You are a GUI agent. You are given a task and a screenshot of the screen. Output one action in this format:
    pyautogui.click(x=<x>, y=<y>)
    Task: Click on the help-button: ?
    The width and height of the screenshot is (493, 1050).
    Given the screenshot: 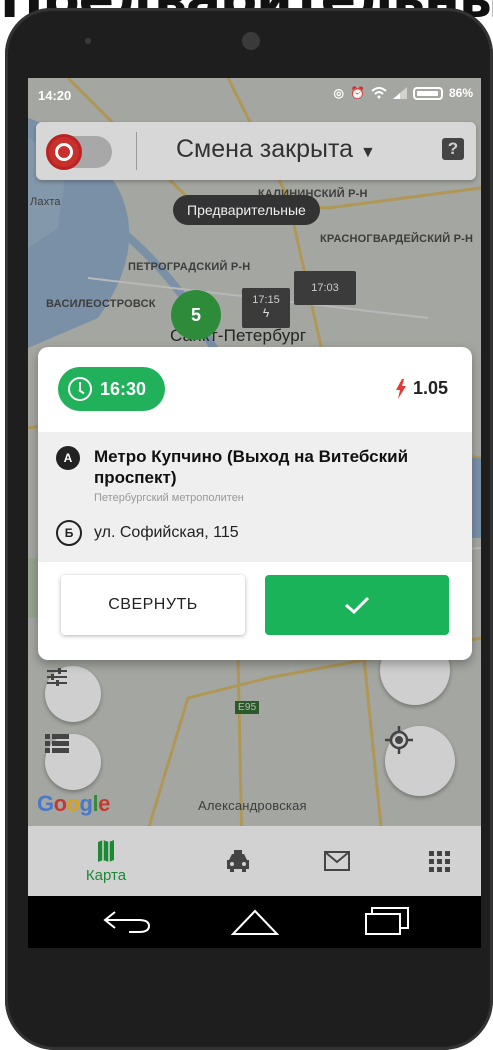 What is the action you would take?
    pyautogui.click(x=453, y=149)
    